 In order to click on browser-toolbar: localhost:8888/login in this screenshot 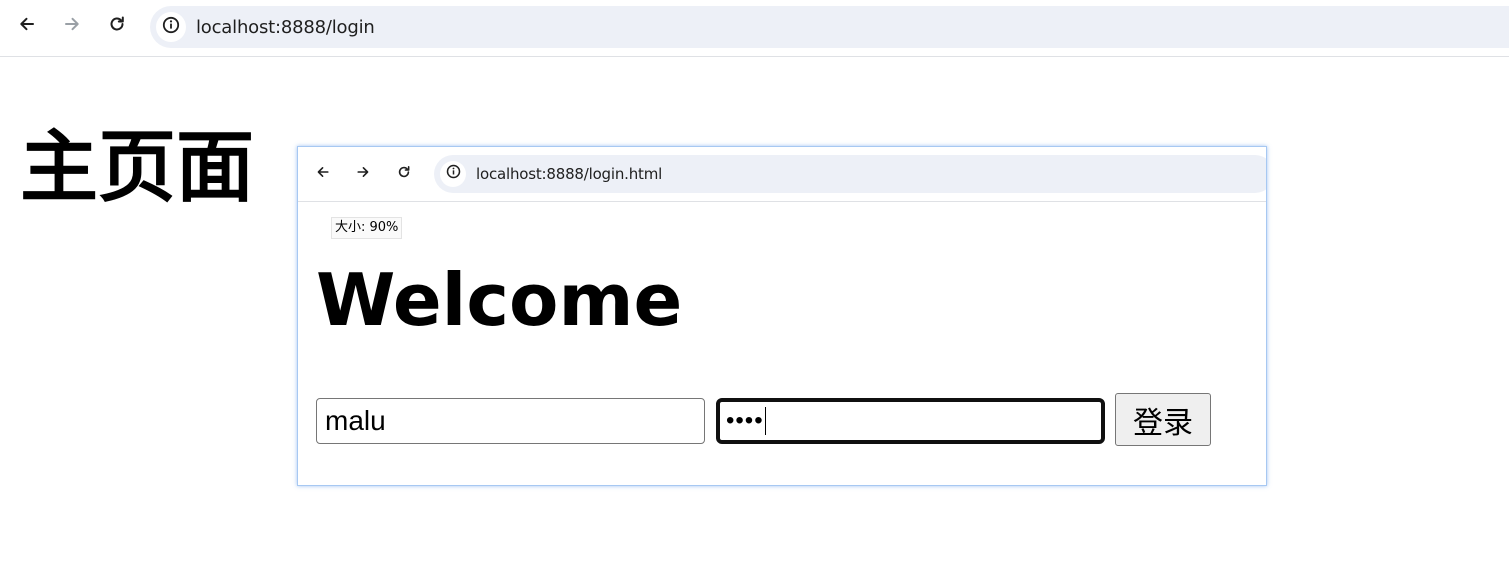, I will do `click(754, 28)`.